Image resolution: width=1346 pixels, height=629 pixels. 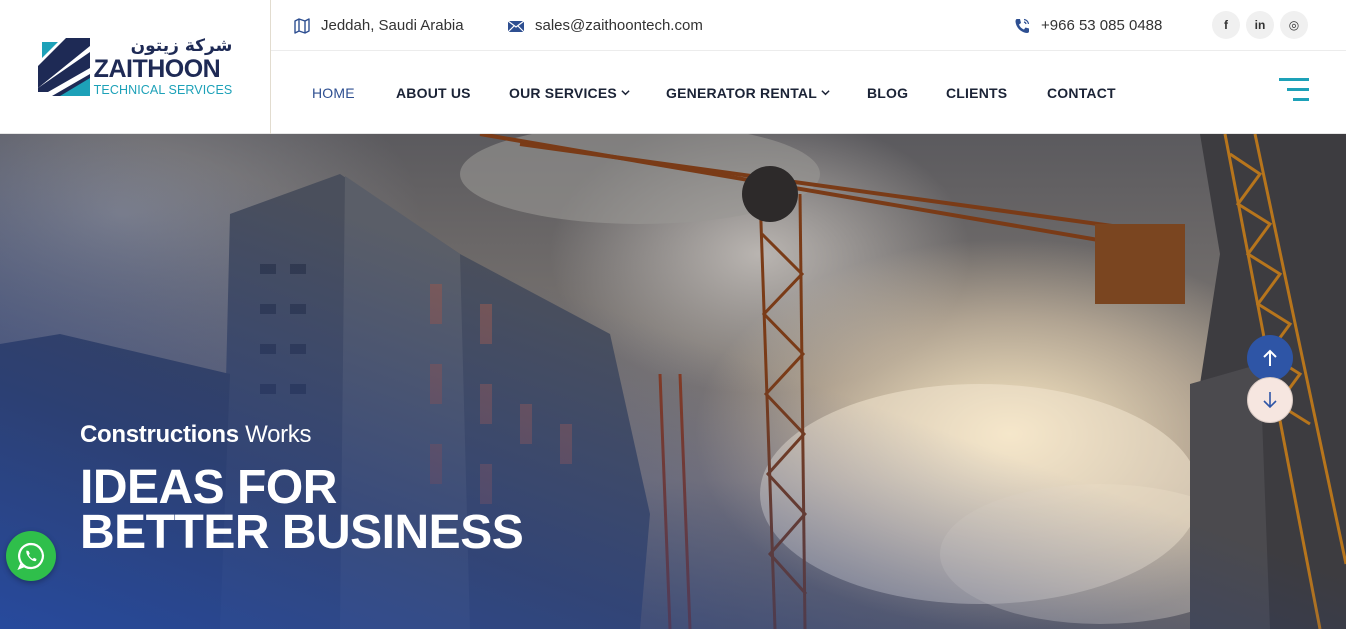 What do you see at coordinates (392, 25) in the screenshot?
I see `location-text: Jeddah, Saudi Arabia` at bounding box center [392, 25].